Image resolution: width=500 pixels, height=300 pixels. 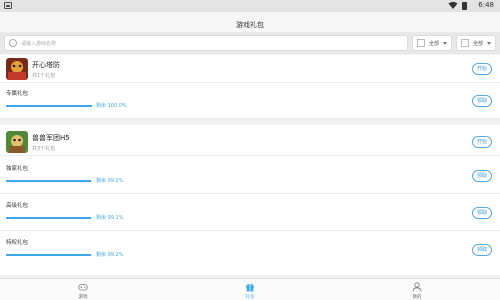 I want to click on game-name: 兽兽军团H5, so click(x=51, y=138).